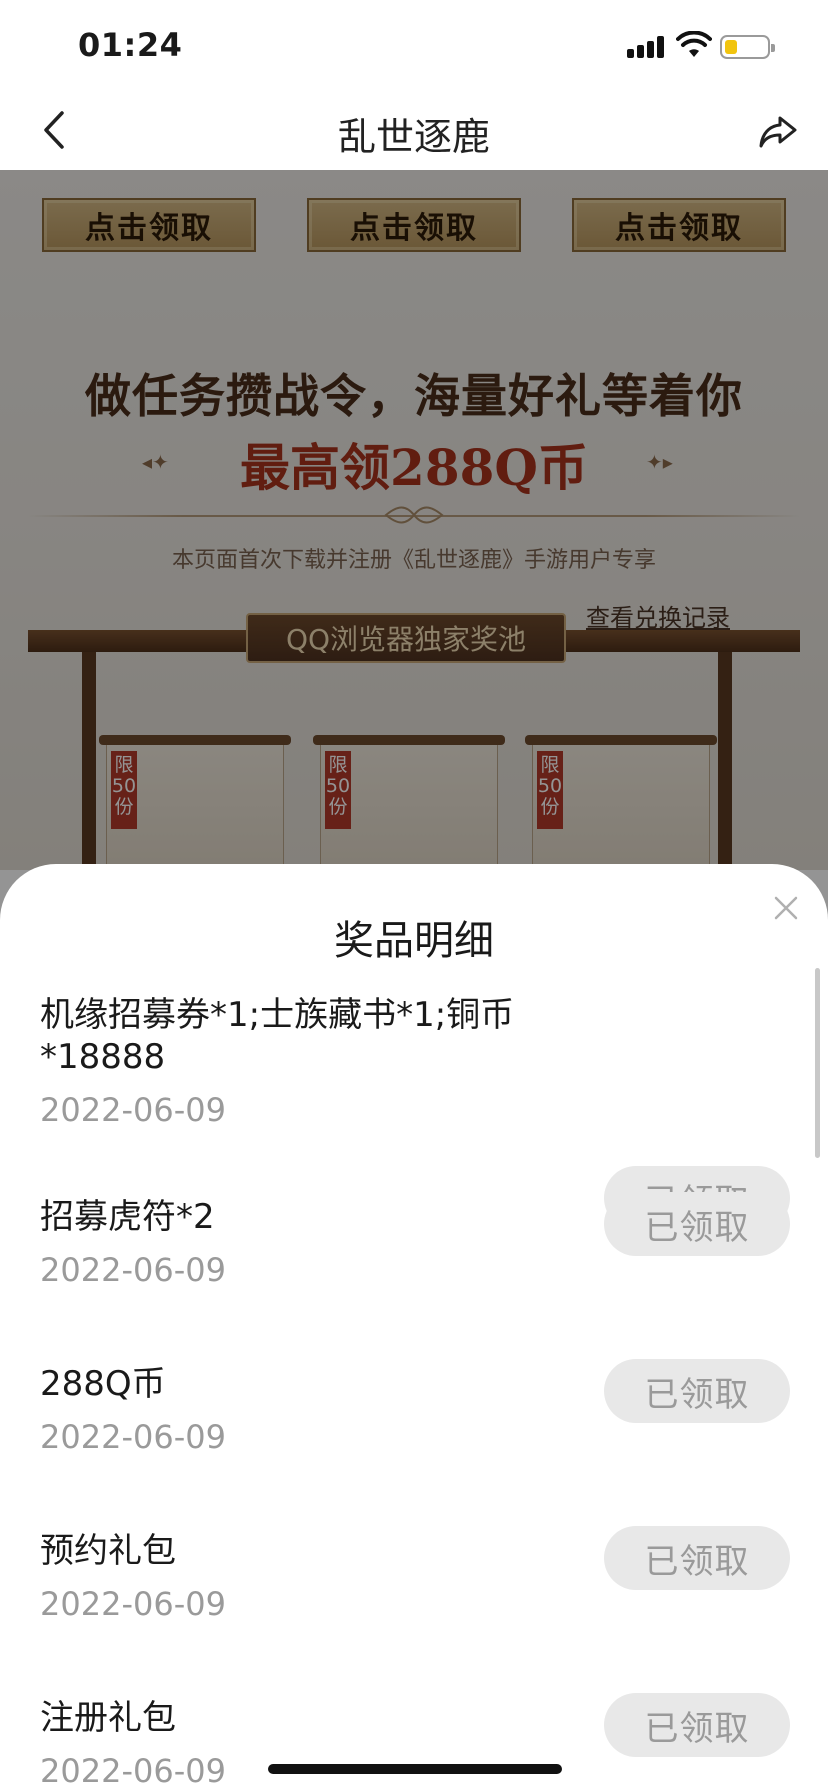 The image size is (828, 1792). Describe the element at coordinates (277, 1036) in the screenshot. I see `prize-name: 机缘招募券*1;士族藏书*1;铜币*18888` at that location.